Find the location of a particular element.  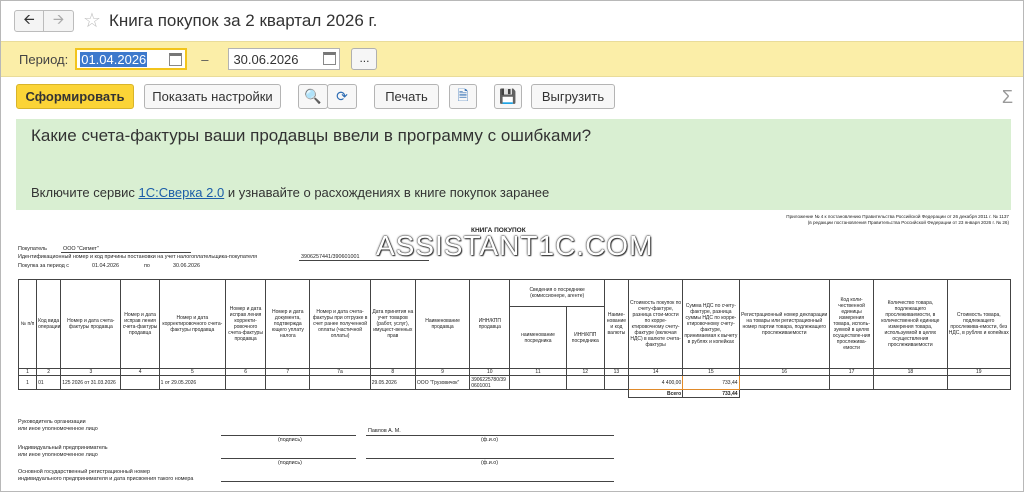

watermark: ASSISTANT1C.COM is located at coordinates (515, 245).